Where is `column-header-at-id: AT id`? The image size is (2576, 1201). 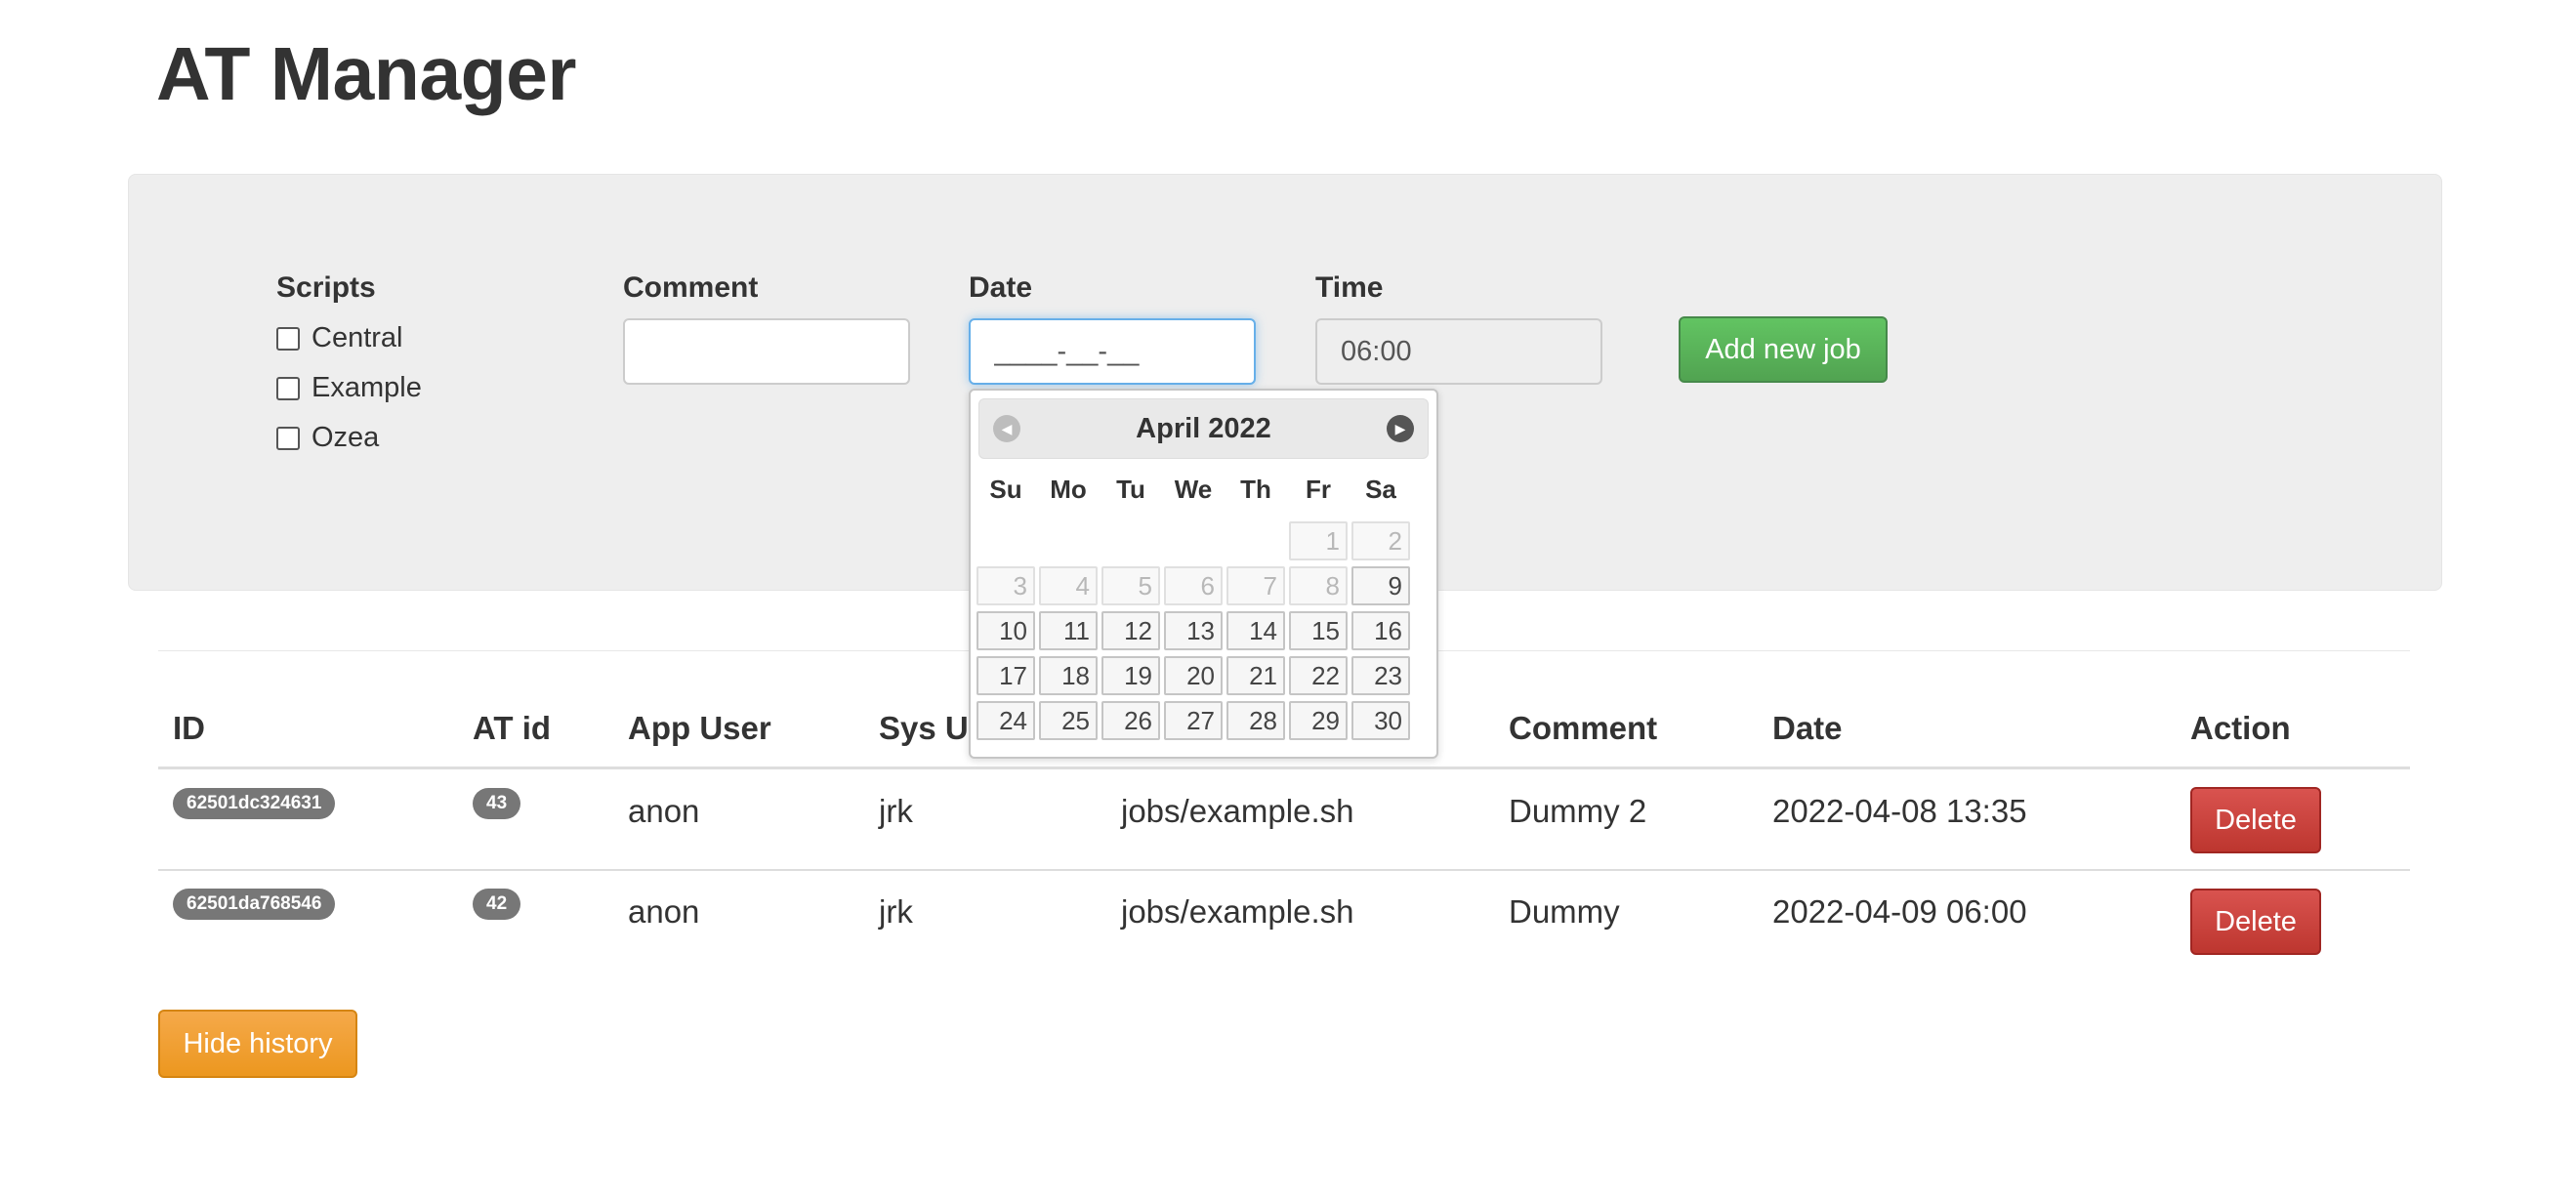 column-header-at-id: AT id is located at coordinates (512, 728).